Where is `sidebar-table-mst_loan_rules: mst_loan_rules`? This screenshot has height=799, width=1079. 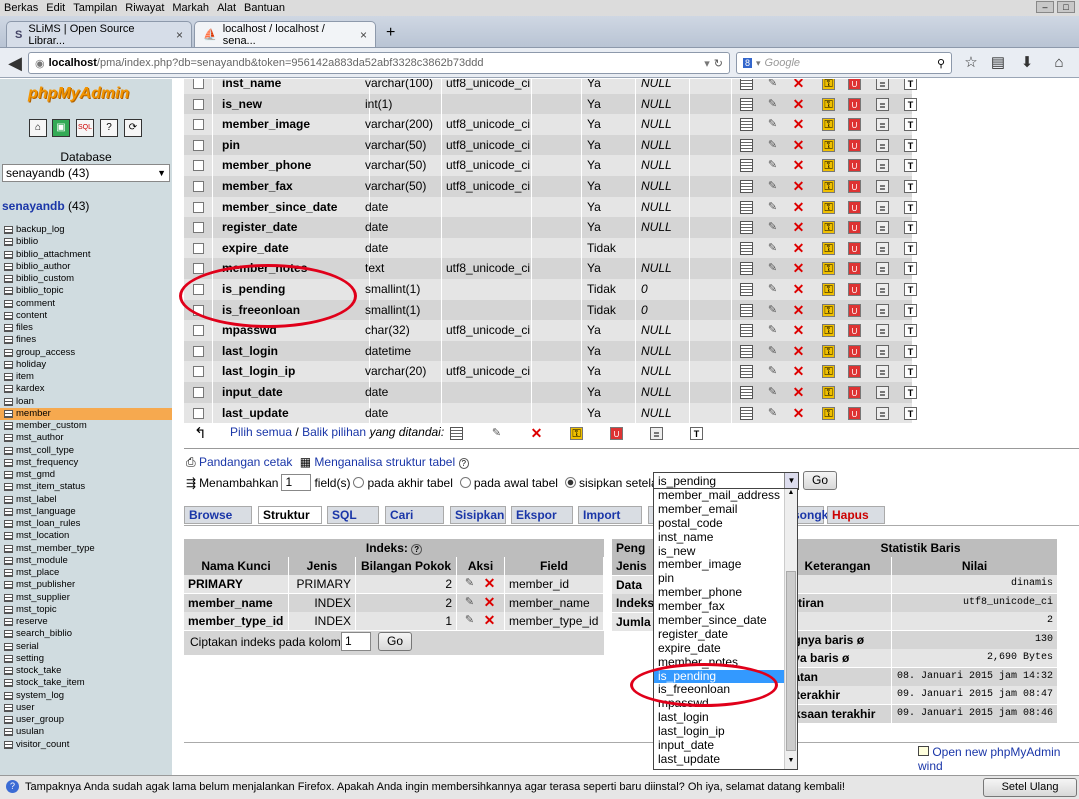 sidebar-table-mst_loan_rules: mst_loan_rules is located at coordinates (86, 524).